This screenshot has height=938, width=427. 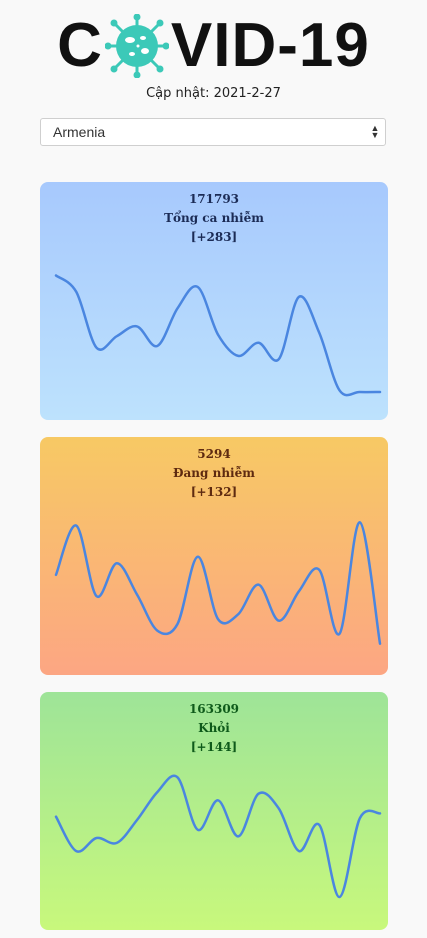 I want to click on active-trend-chart, so click(x=218, y=583).